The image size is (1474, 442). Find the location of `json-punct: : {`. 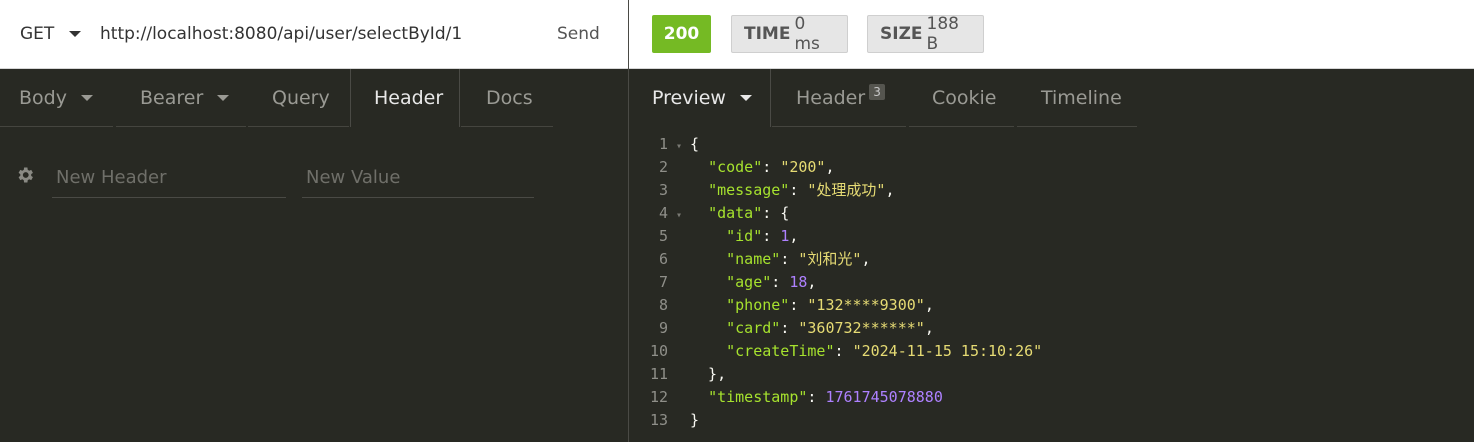

json-punct: : { is located at coordinates (776, 213).